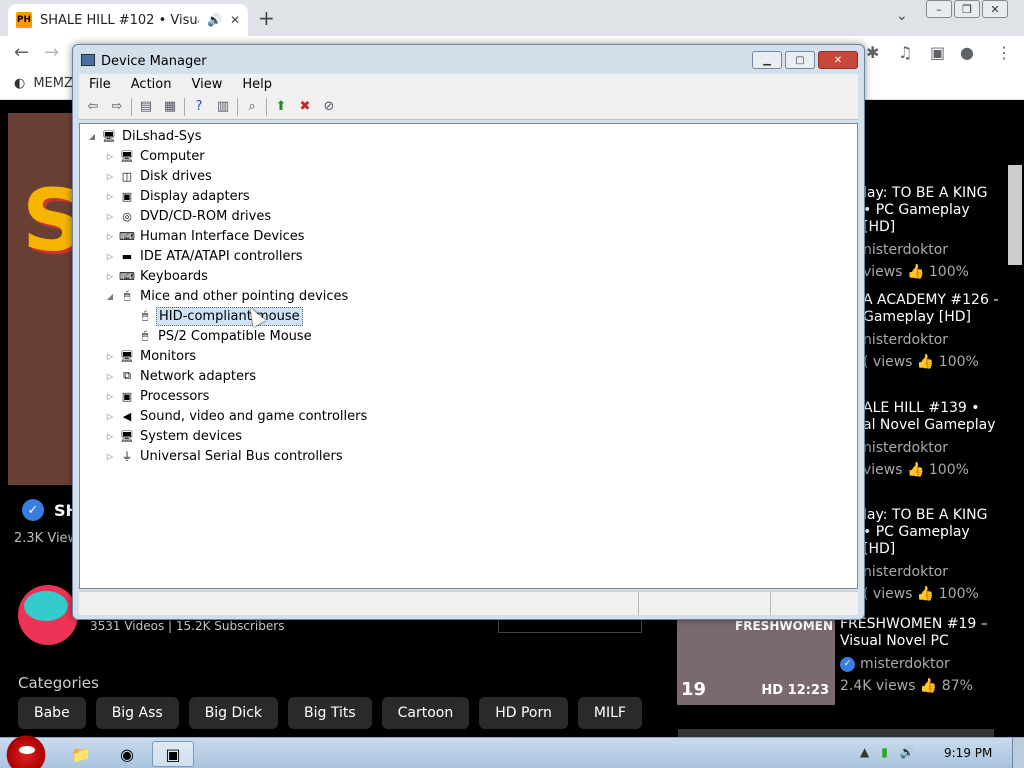 Image resolution: width=1024 pixels, height=768 pixels. I want to click on tree-device: 🖱 PS/2 Compatible Mouse, so click(224, 336).